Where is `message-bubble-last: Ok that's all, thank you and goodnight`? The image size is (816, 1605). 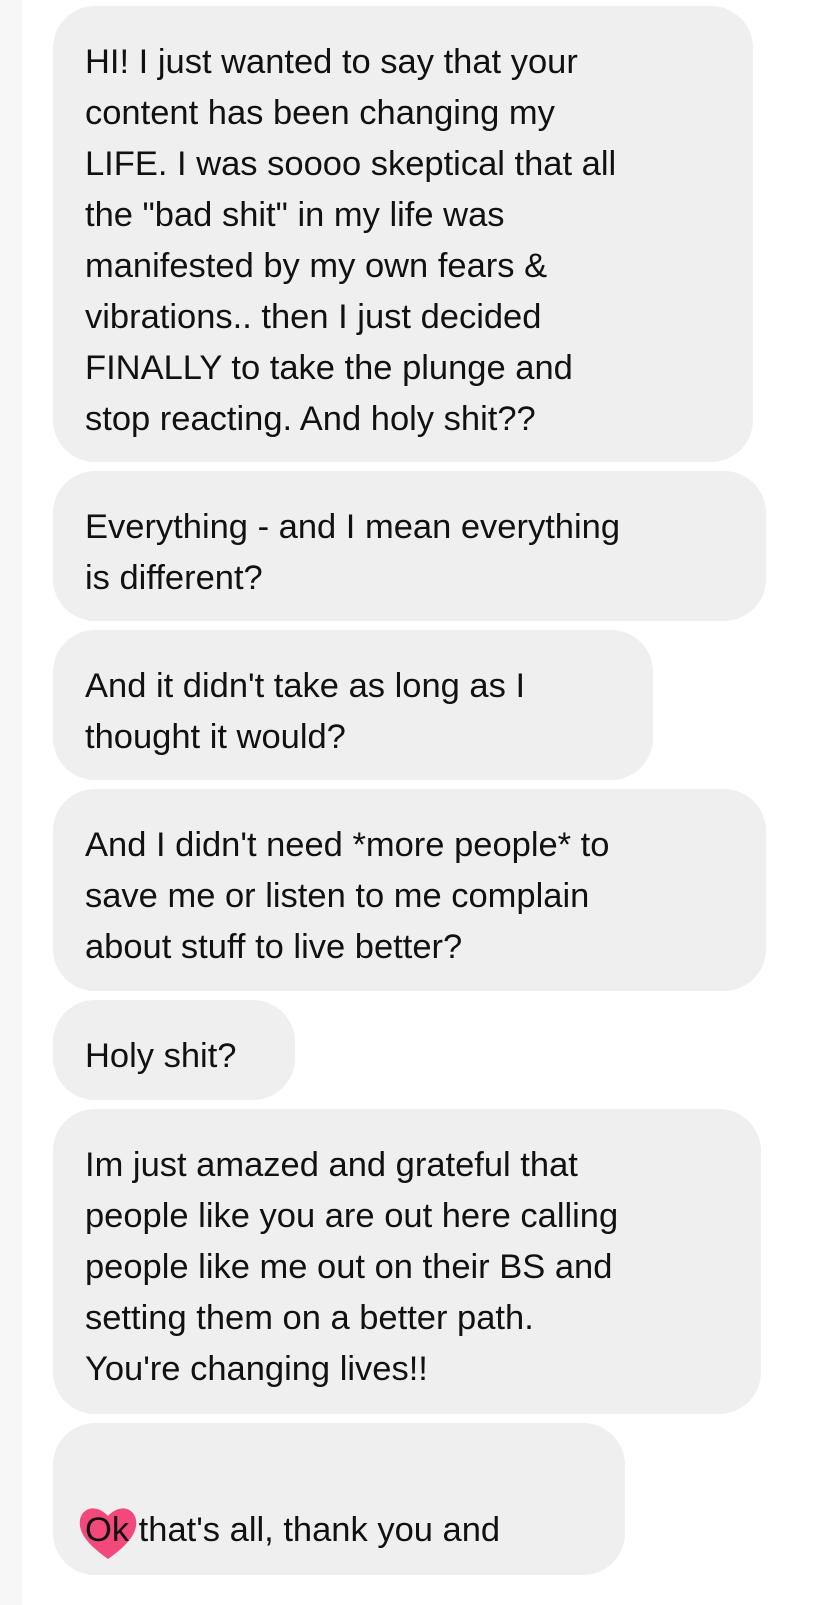 message-bubble-last: Ok that's all, thank you and goodnight is located at coordinates (339, 1499).